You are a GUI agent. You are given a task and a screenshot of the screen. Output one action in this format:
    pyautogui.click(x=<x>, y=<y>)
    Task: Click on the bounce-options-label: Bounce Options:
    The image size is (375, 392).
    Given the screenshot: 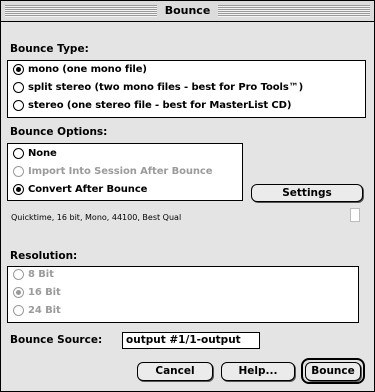 What is the action you would take?
    pyautogui.click(x=59, y=132)
    